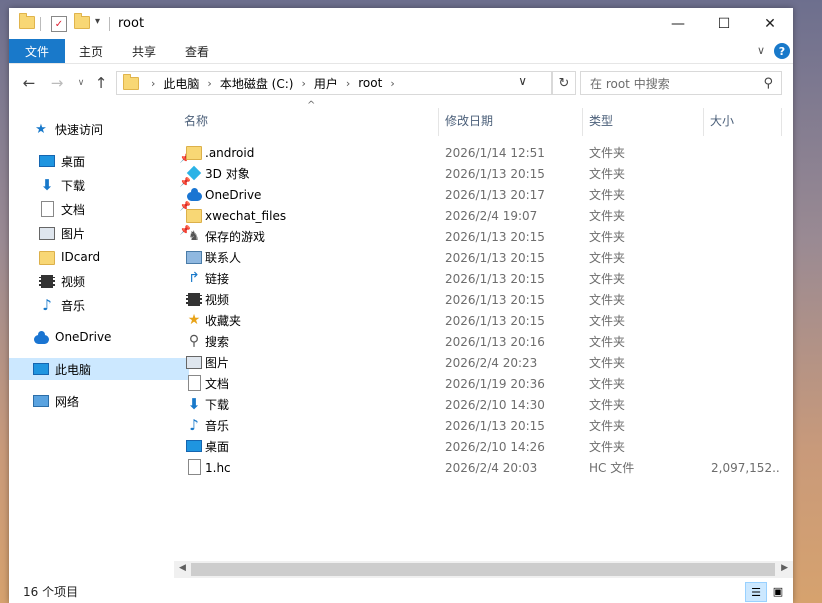 The image size is (822, 603). I want to click on window-title: root, so click(131, 23).